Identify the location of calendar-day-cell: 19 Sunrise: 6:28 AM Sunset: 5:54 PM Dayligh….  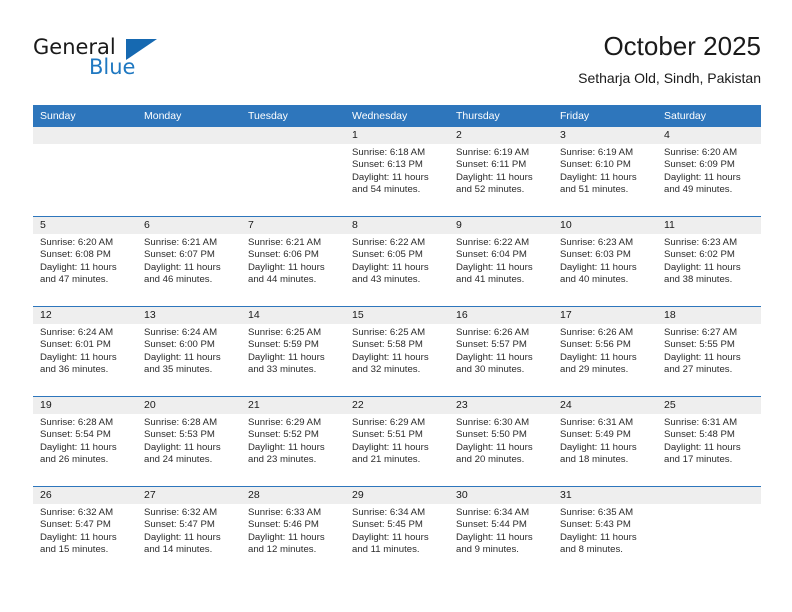
(85, 441).